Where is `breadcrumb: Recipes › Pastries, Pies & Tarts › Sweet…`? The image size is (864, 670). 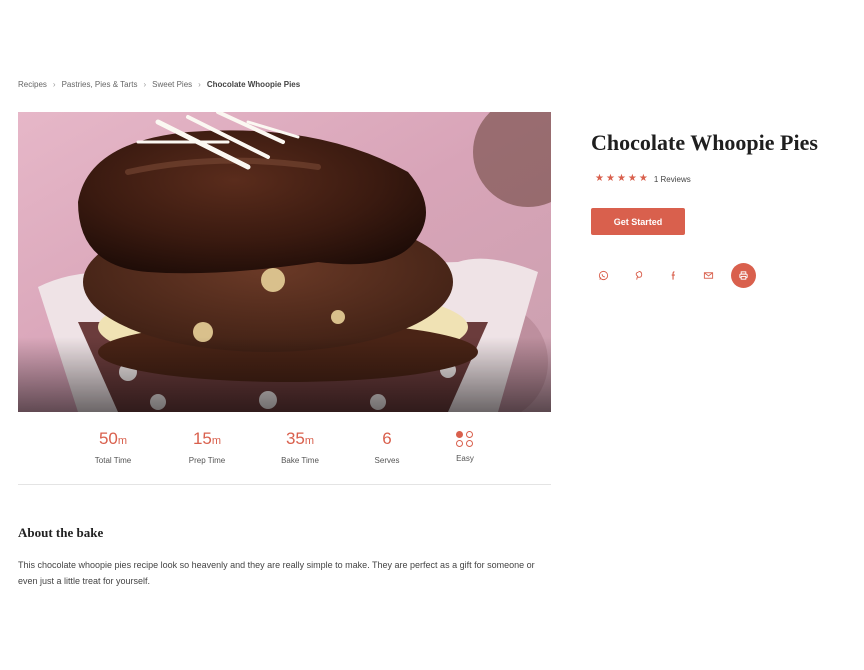
breadcrumb: Recipes › Pastries, Pies & Tarts › Sweet… is located at coordinates (159, 84).